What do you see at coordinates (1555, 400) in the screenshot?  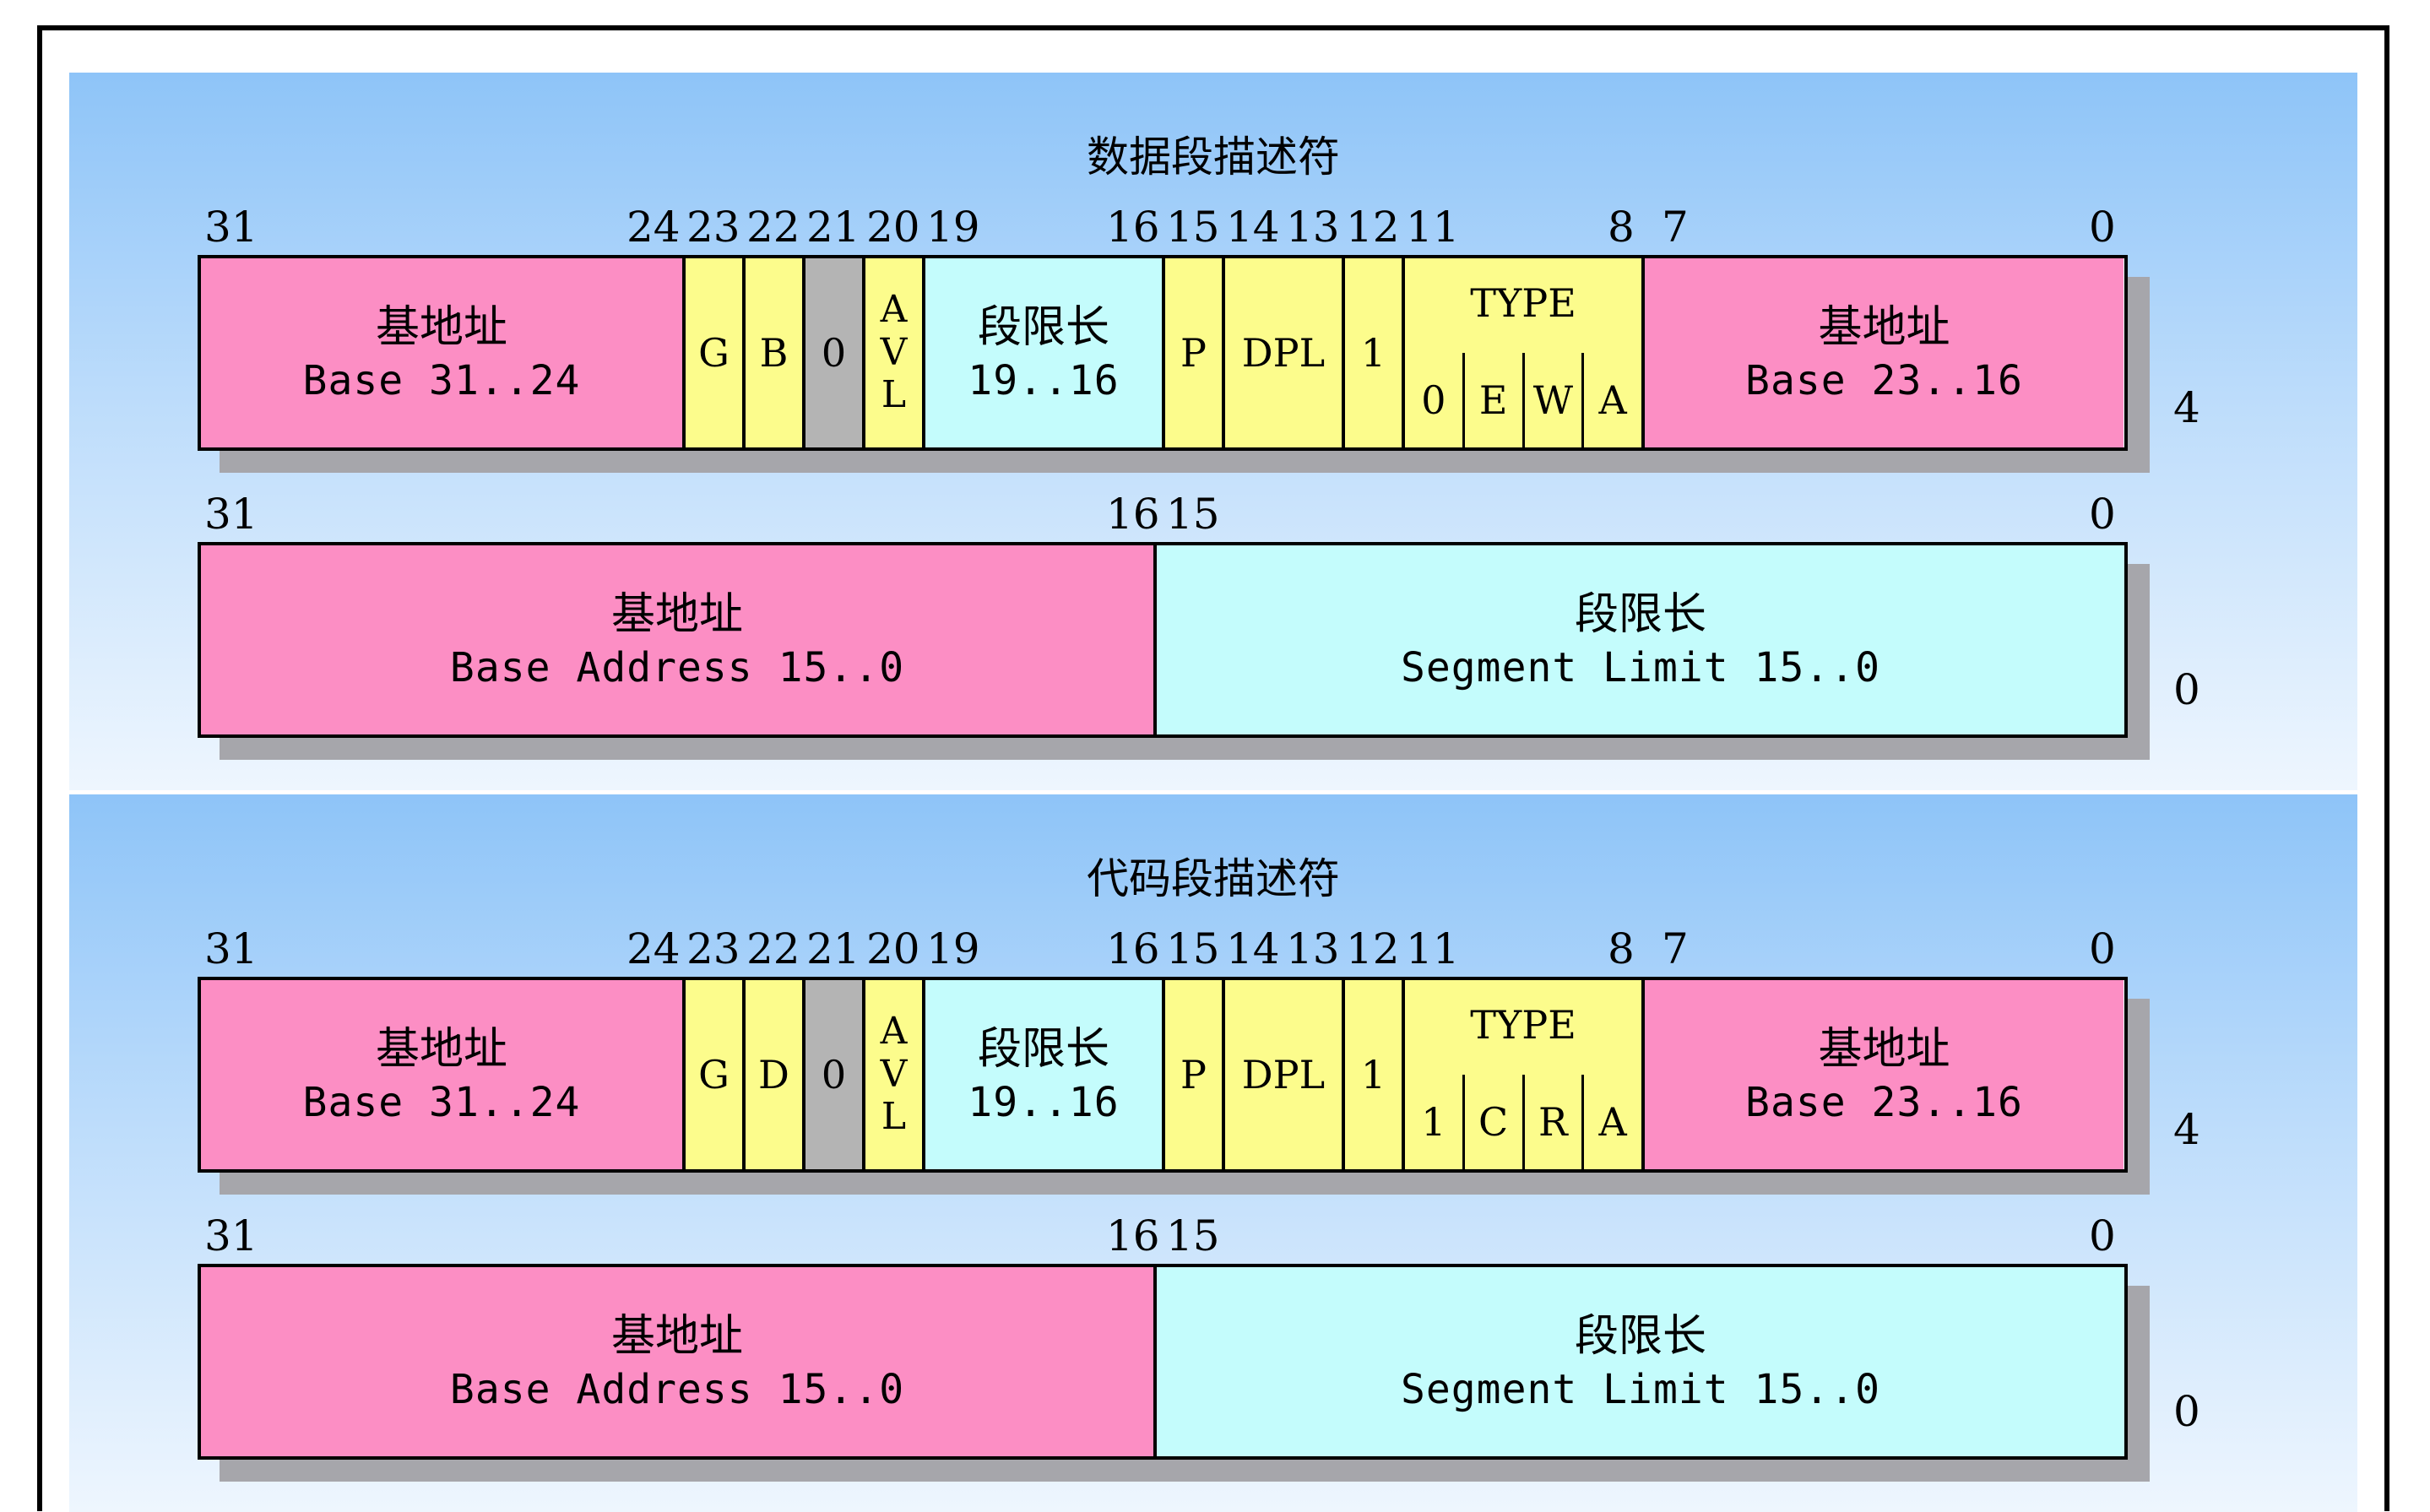 I see `type-bit: W` at bounding box center [1555, 400].